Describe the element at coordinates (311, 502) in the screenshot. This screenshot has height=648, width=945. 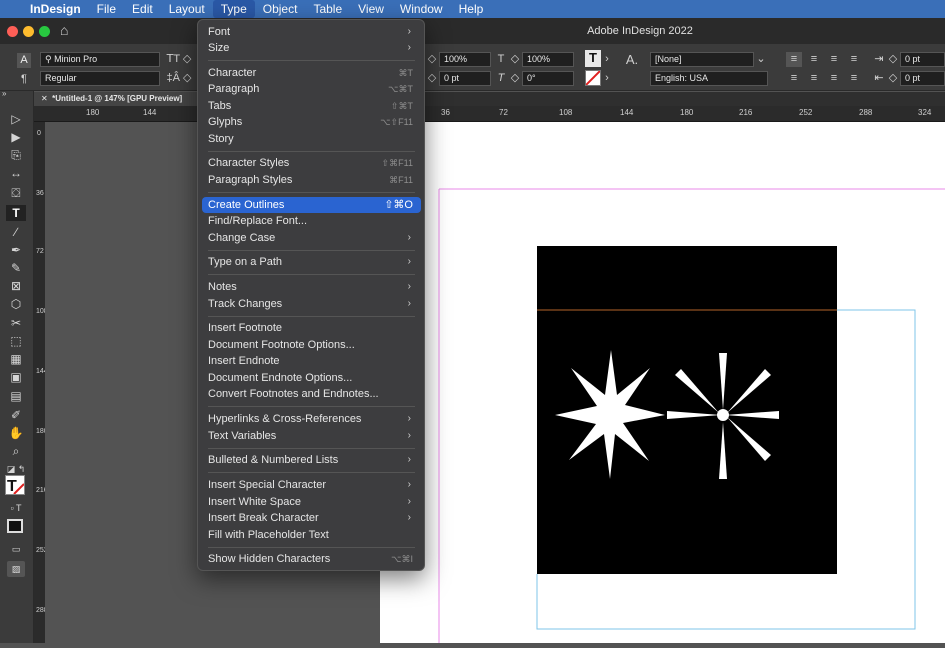
I see `menu-item-insert-white-space: Insert White Space ›` at that location.